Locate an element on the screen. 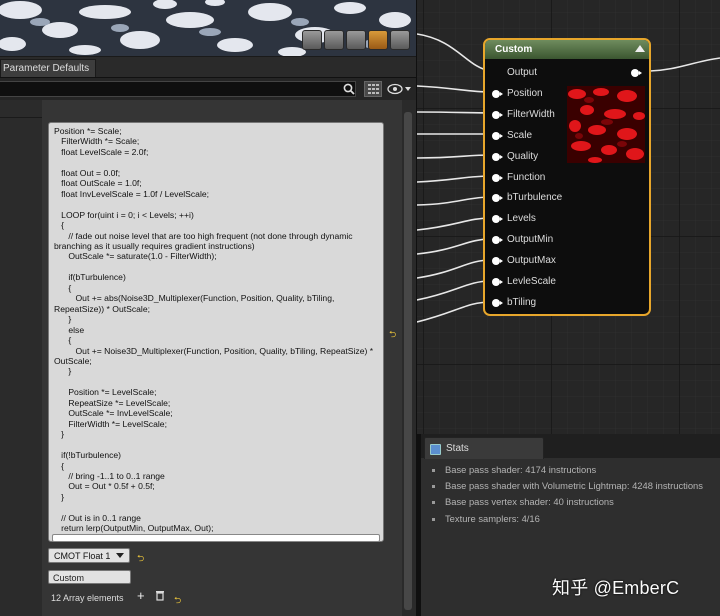  output-pin-label: Output is located at coordinates (522, 72).